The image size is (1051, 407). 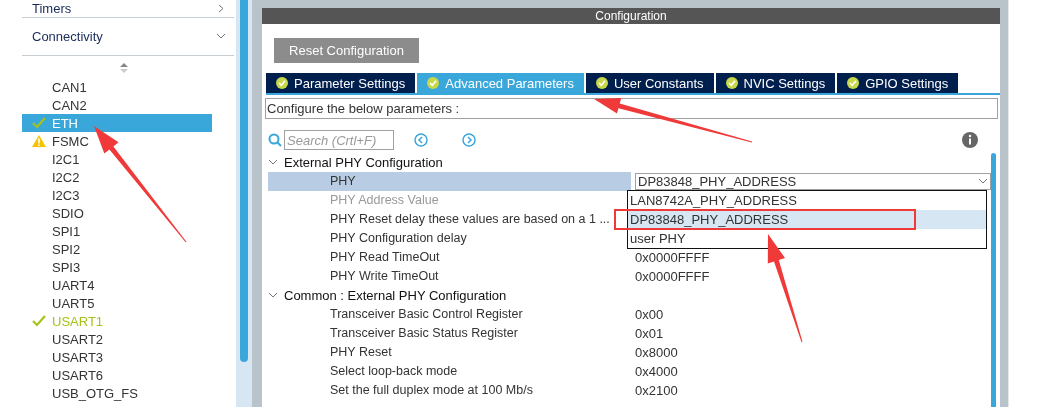 What do you see at coordinates (656, 371) in the screenshot?
I see `parameter-value: 0x4000` at bounding box center [656, 371].